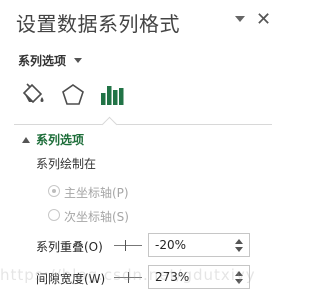  I want to click on gap-width-input, so click(194, 277).